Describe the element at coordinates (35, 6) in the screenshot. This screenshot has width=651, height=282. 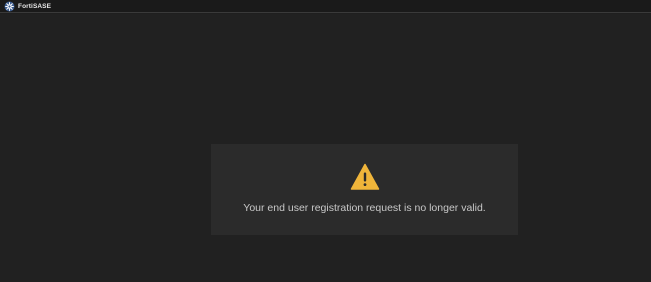
I see `app-title: FortiSASE` at that location.